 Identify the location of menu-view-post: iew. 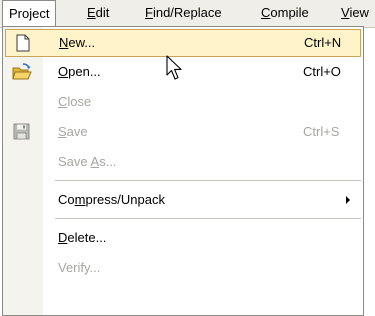
(359, 12).